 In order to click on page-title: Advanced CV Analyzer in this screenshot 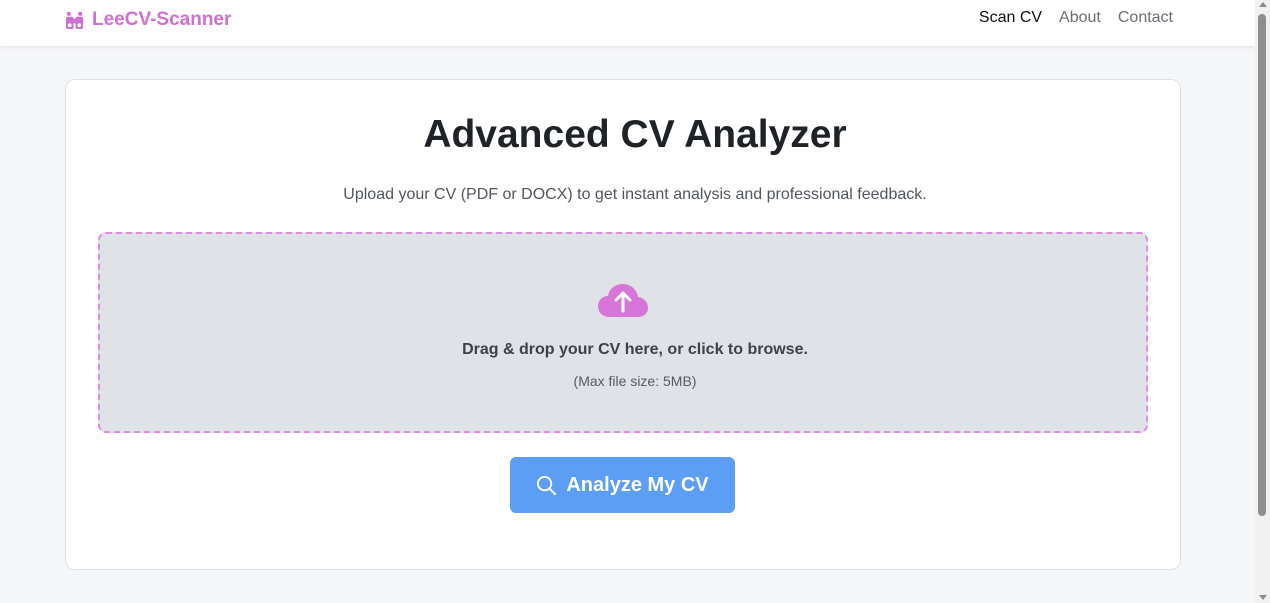, I will do `click(635, 134)`.